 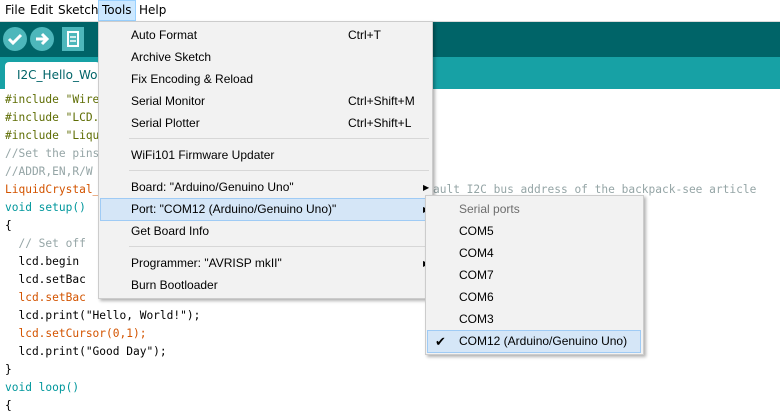 I want to click on submenu-header-label: Serial ports, so click(x=489, y=209).